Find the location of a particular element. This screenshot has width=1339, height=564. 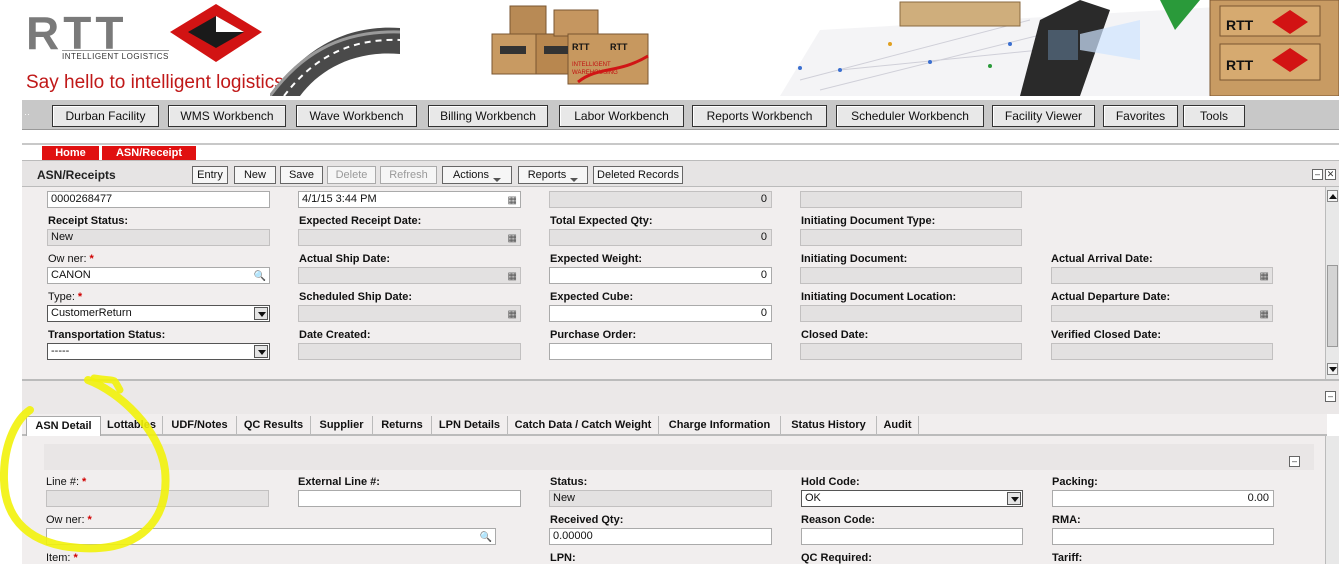

breadcrumb: Home ASN/Receipt is located at coordinates (680, 152).